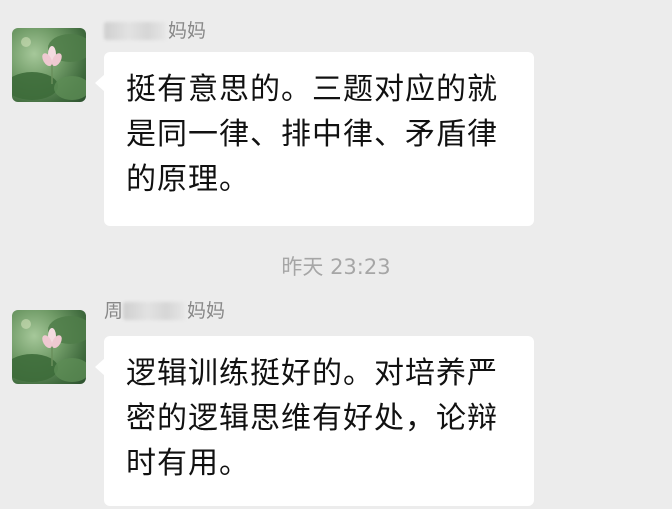  Describe the element at coordinates (312, 134) in the screenshot. I see `message-text: 挺有意思的。三题对应的就是同一律、排中律、矛盾律的原理。` at that location.